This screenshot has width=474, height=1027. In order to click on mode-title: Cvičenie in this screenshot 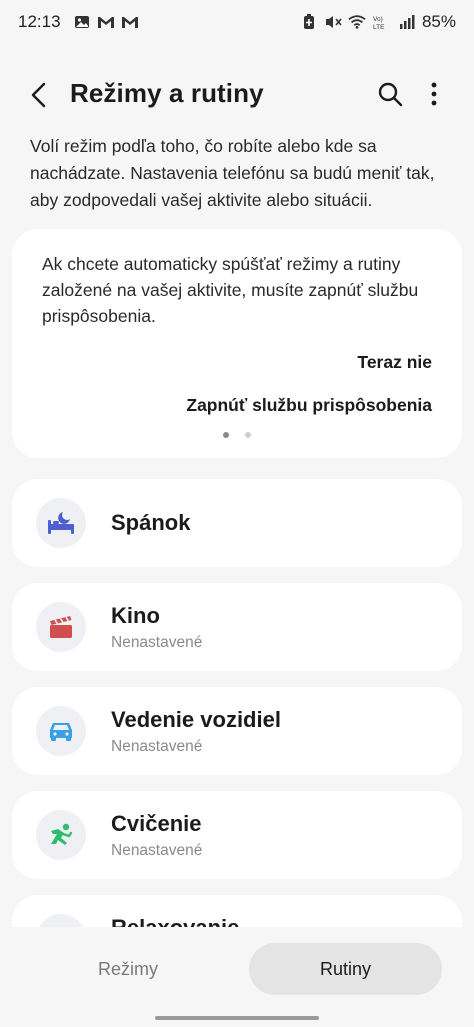, I will do `click(156, 823)`.